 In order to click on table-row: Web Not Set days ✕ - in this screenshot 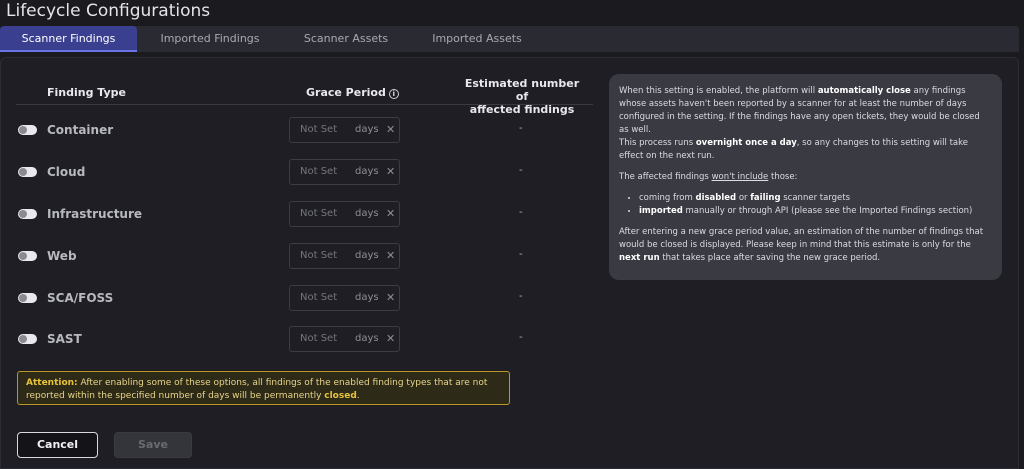, I will do `click(304, 257)`.